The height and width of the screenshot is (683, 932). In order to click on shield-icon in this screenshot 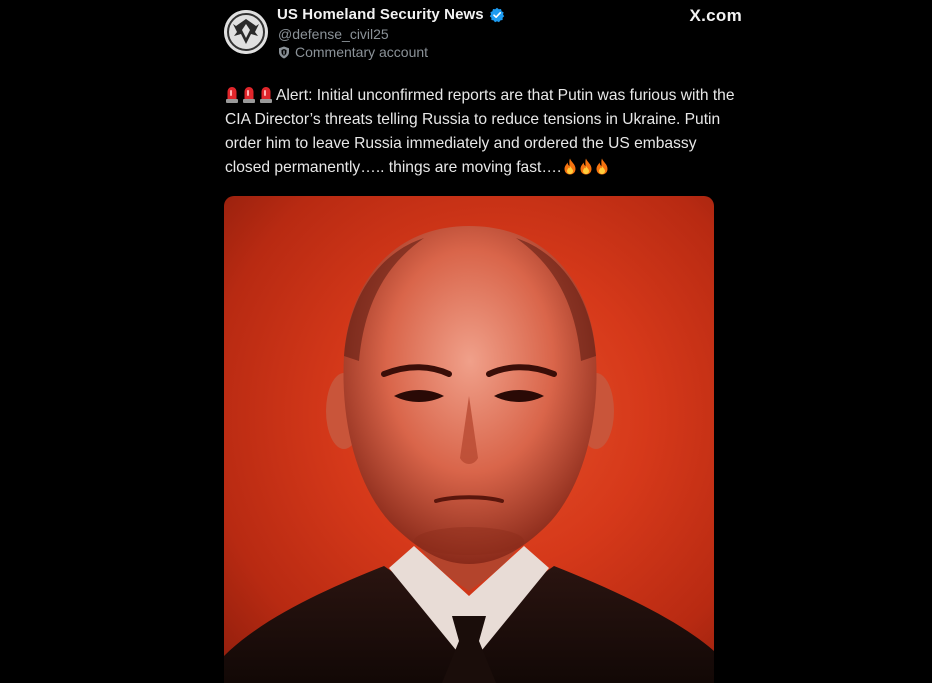, I will do `click(284, 52)`.